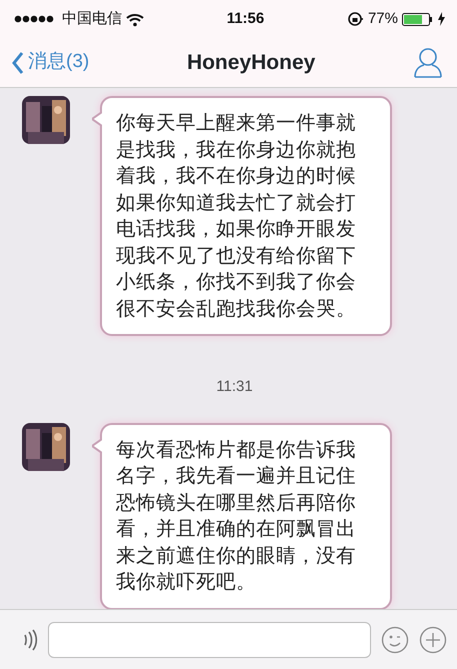  I want to click on clock-time: 11:56, so click(245, 18).